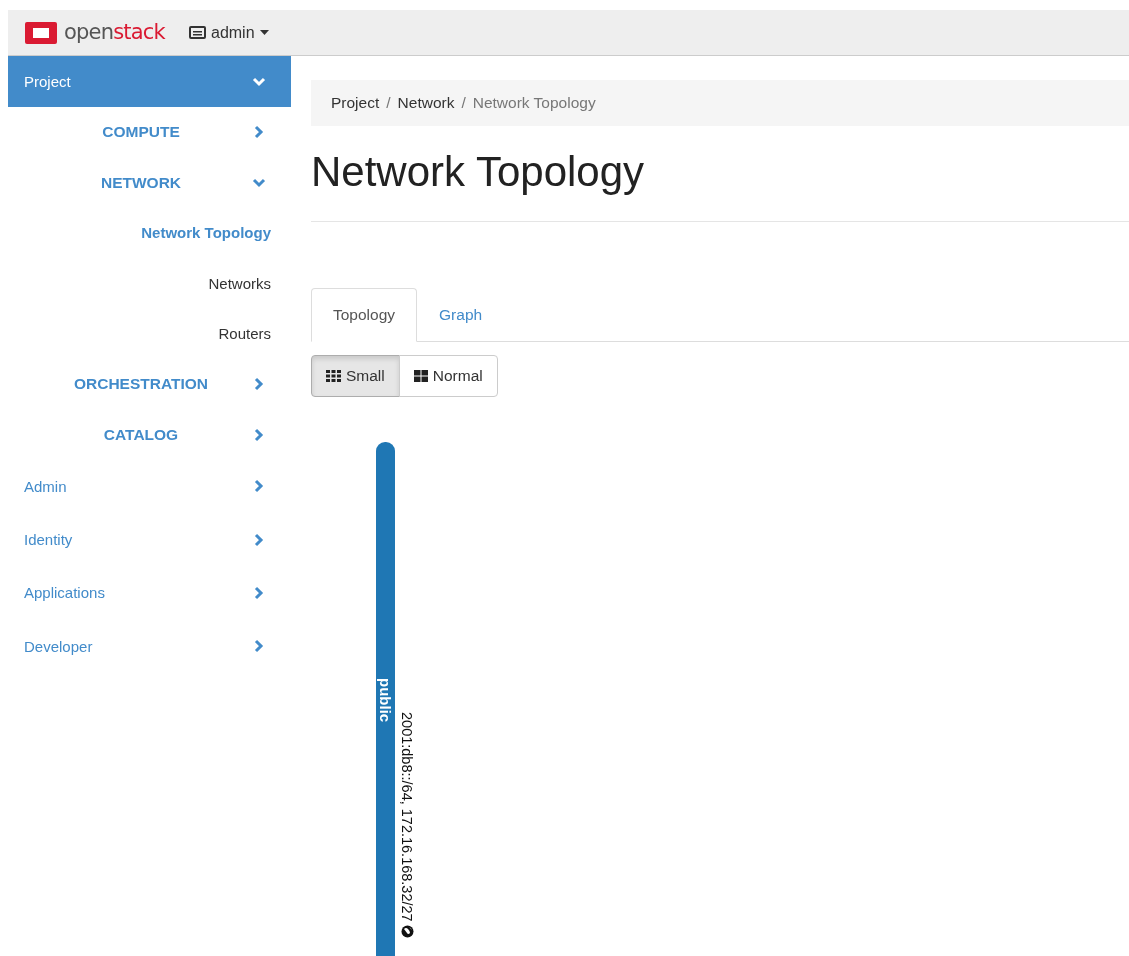  I want to click on dashboard-item: Applications, so click(149, 593).